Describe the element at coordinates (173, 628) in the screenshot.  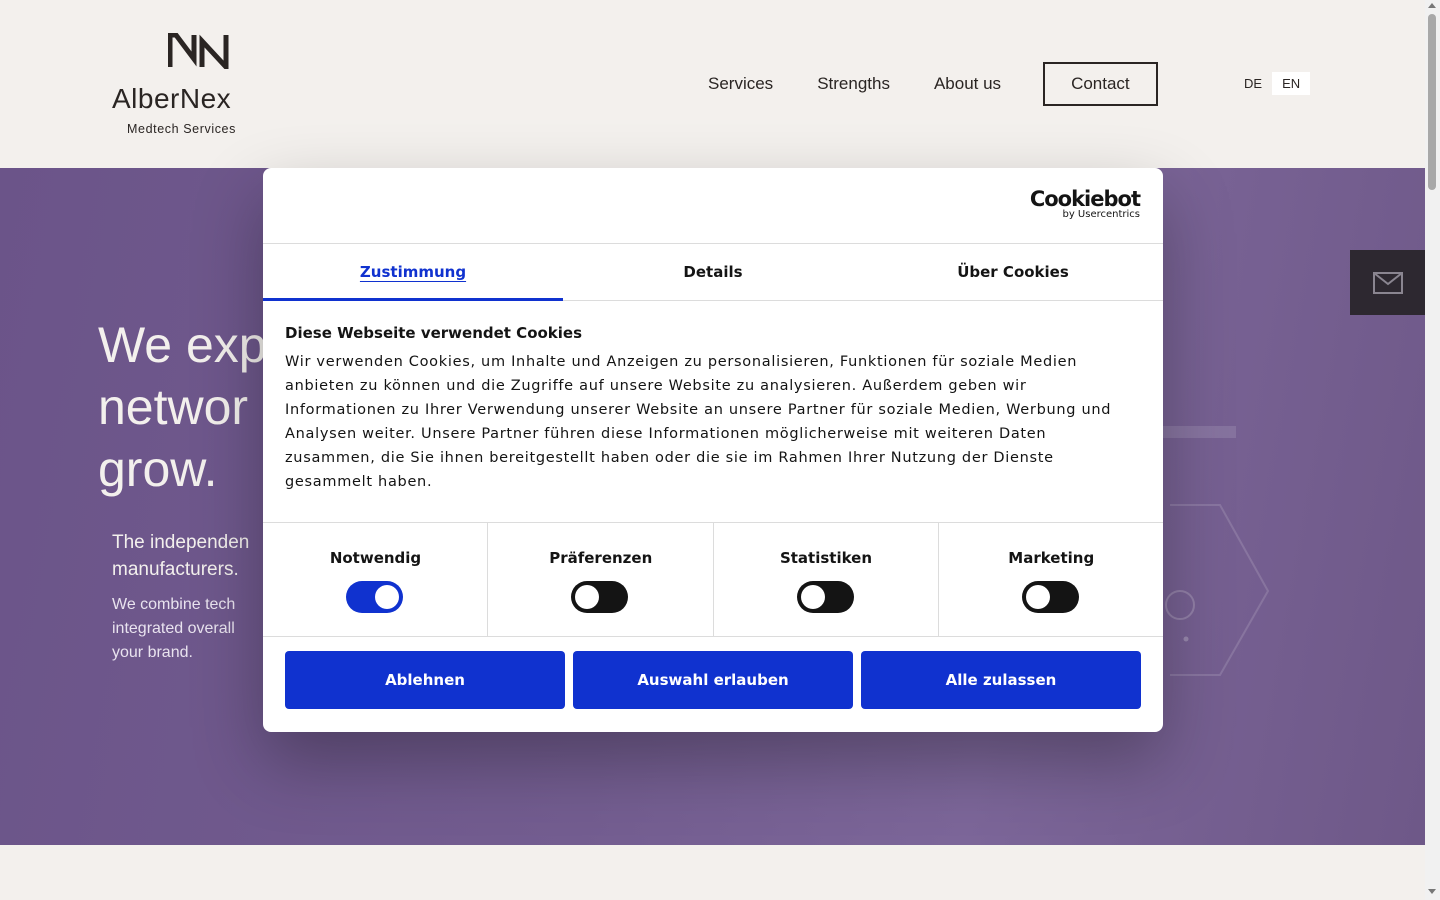
I see `hero-body-line: integrated overall` at that location.